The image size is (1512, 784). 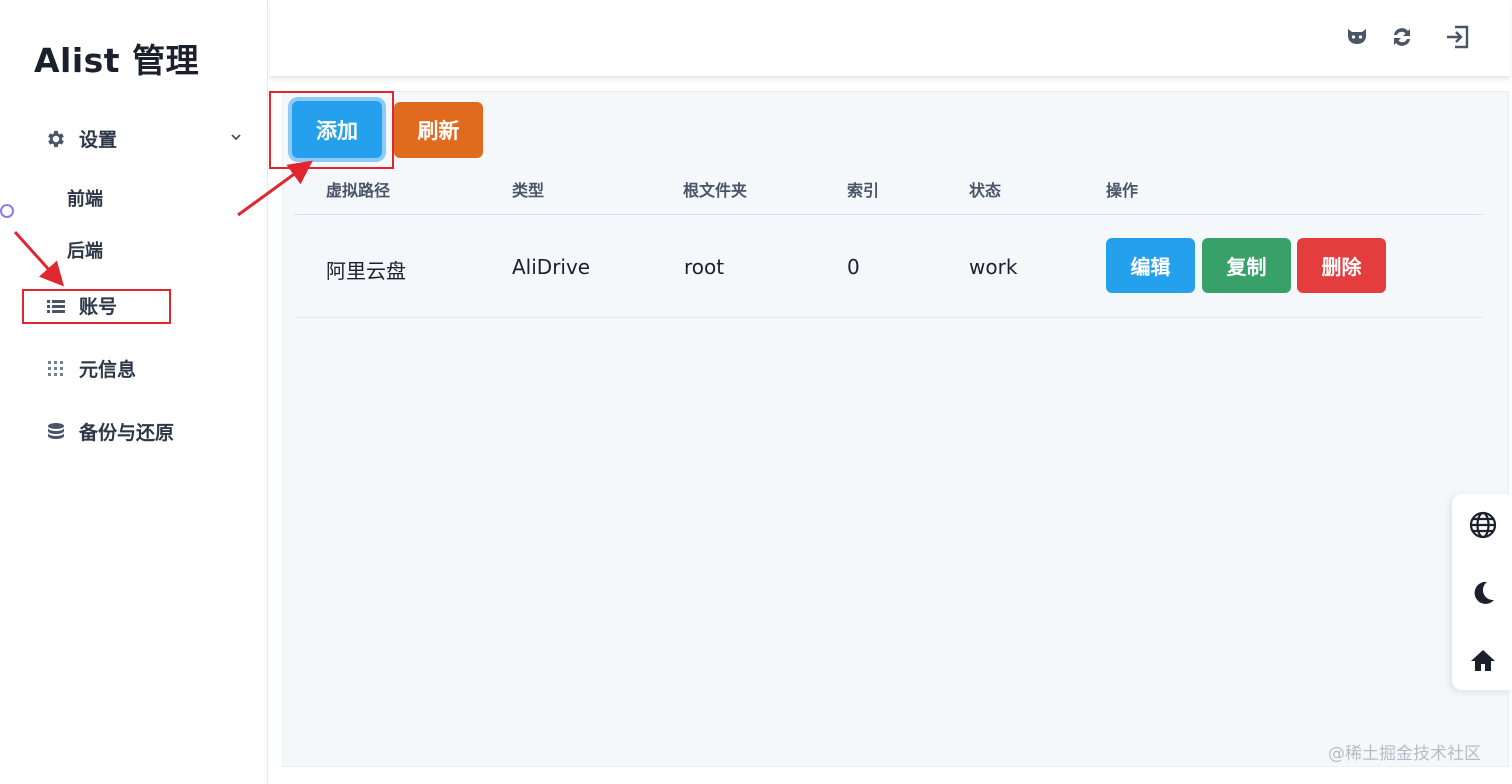 I want to click on cell-type: AliDrive, so click(x=551, y=267).